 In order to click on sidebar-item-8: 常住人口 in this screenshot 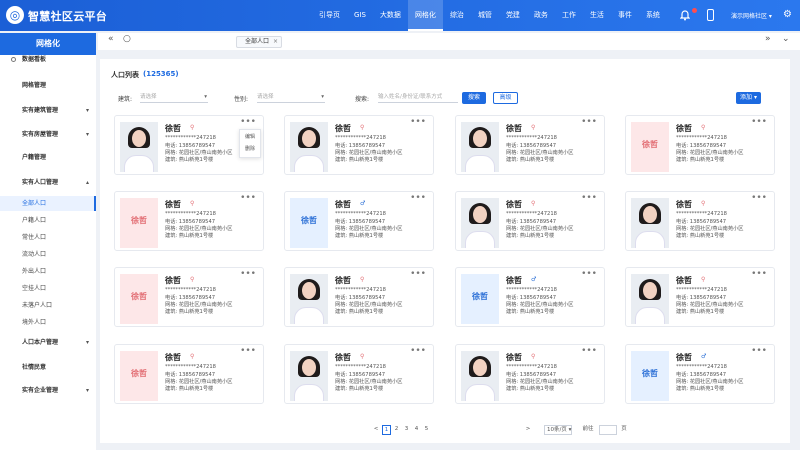, I will do `click(48, 237)`.